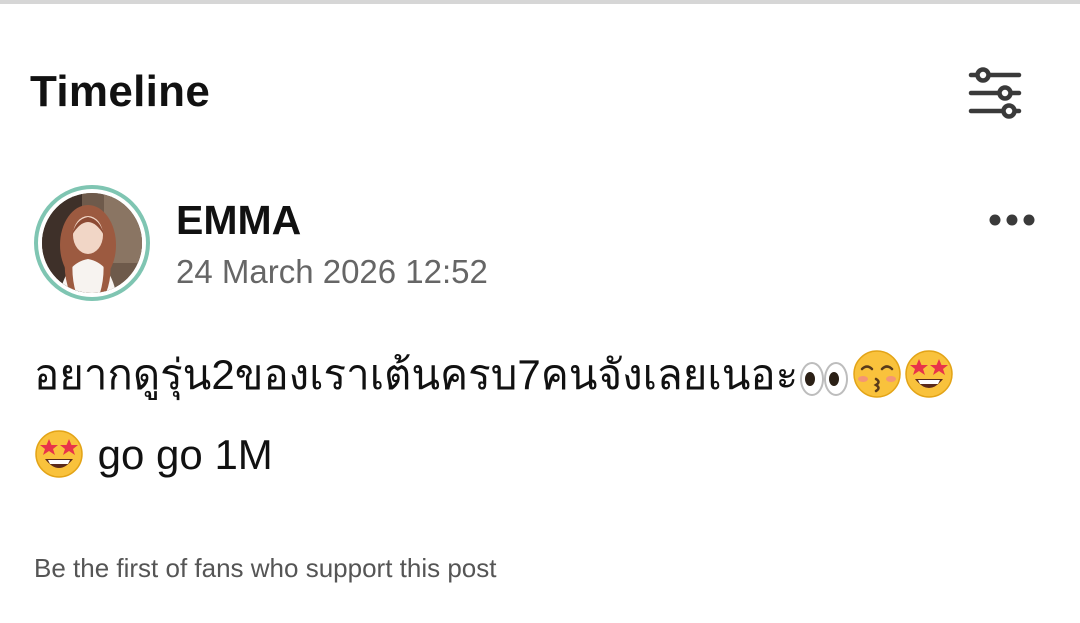 This screenshot has height=623, width=1080. Describe the element at coordinates (544, 460) in the screenshot. I see `post-body-line-2: go go 1M` at that location.